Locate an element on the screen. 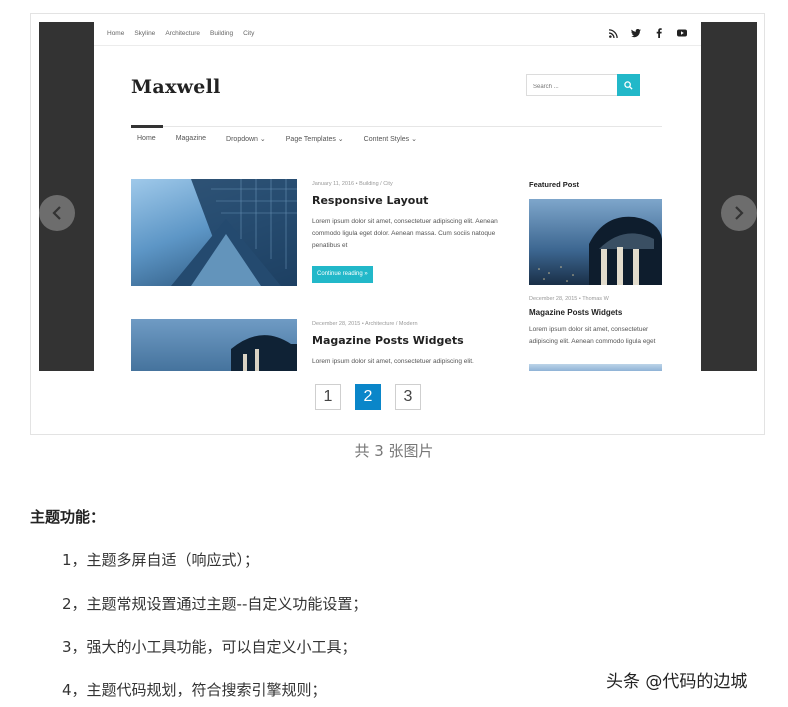  feature-item: 3，强大的小工具功能，可以自定义小工具； is located at coordinates (209, 647).